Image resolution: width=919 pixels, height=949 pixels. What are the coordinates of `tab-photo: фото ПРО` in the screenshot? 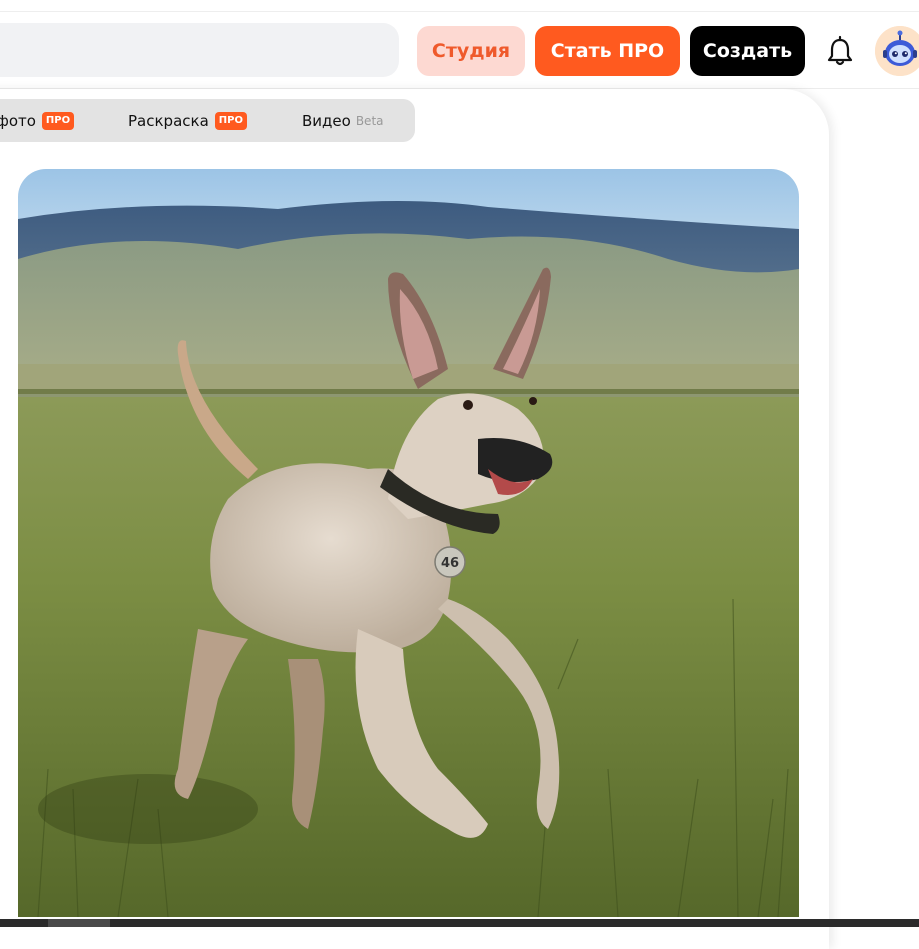 It's located at (37, 120).